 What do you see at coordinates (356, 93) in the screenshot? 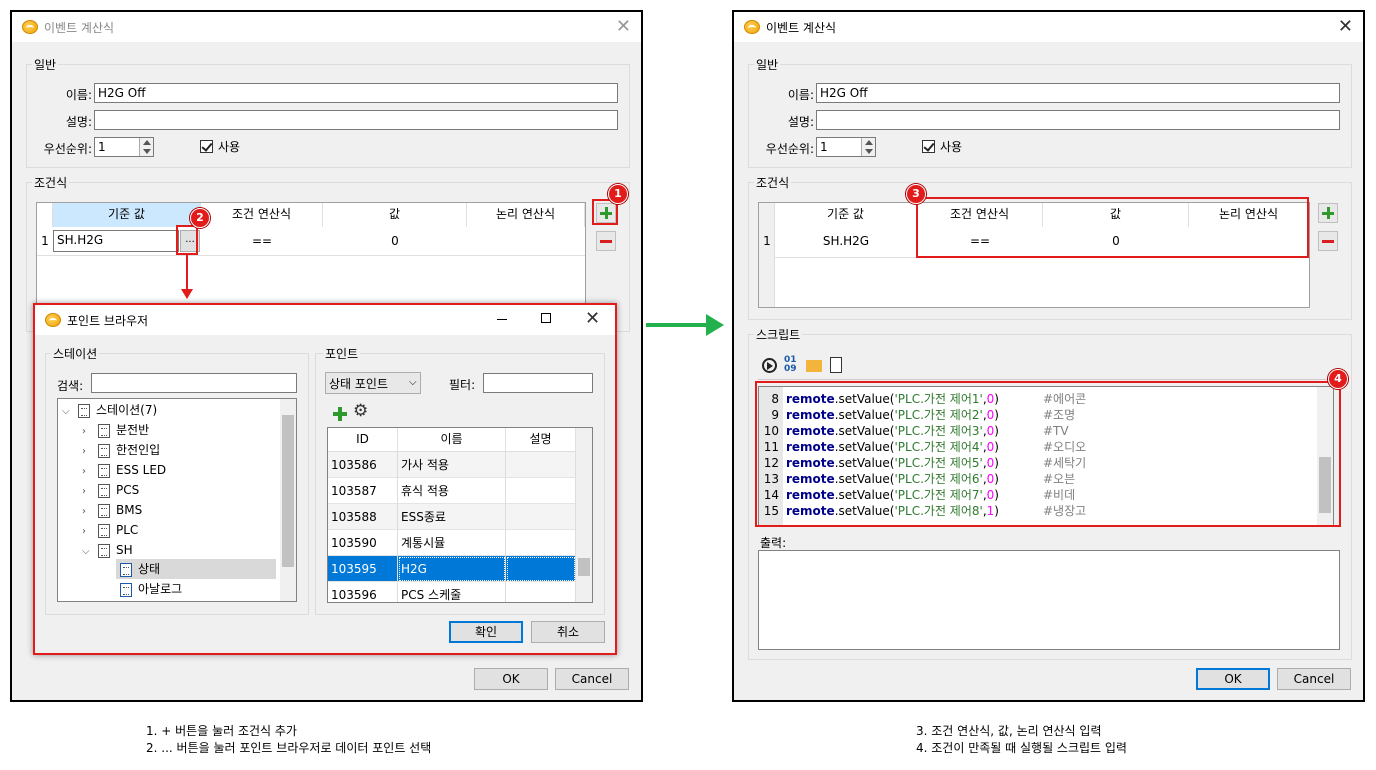
I see `name-input: H2G Off` at bounding box center [356, 93].